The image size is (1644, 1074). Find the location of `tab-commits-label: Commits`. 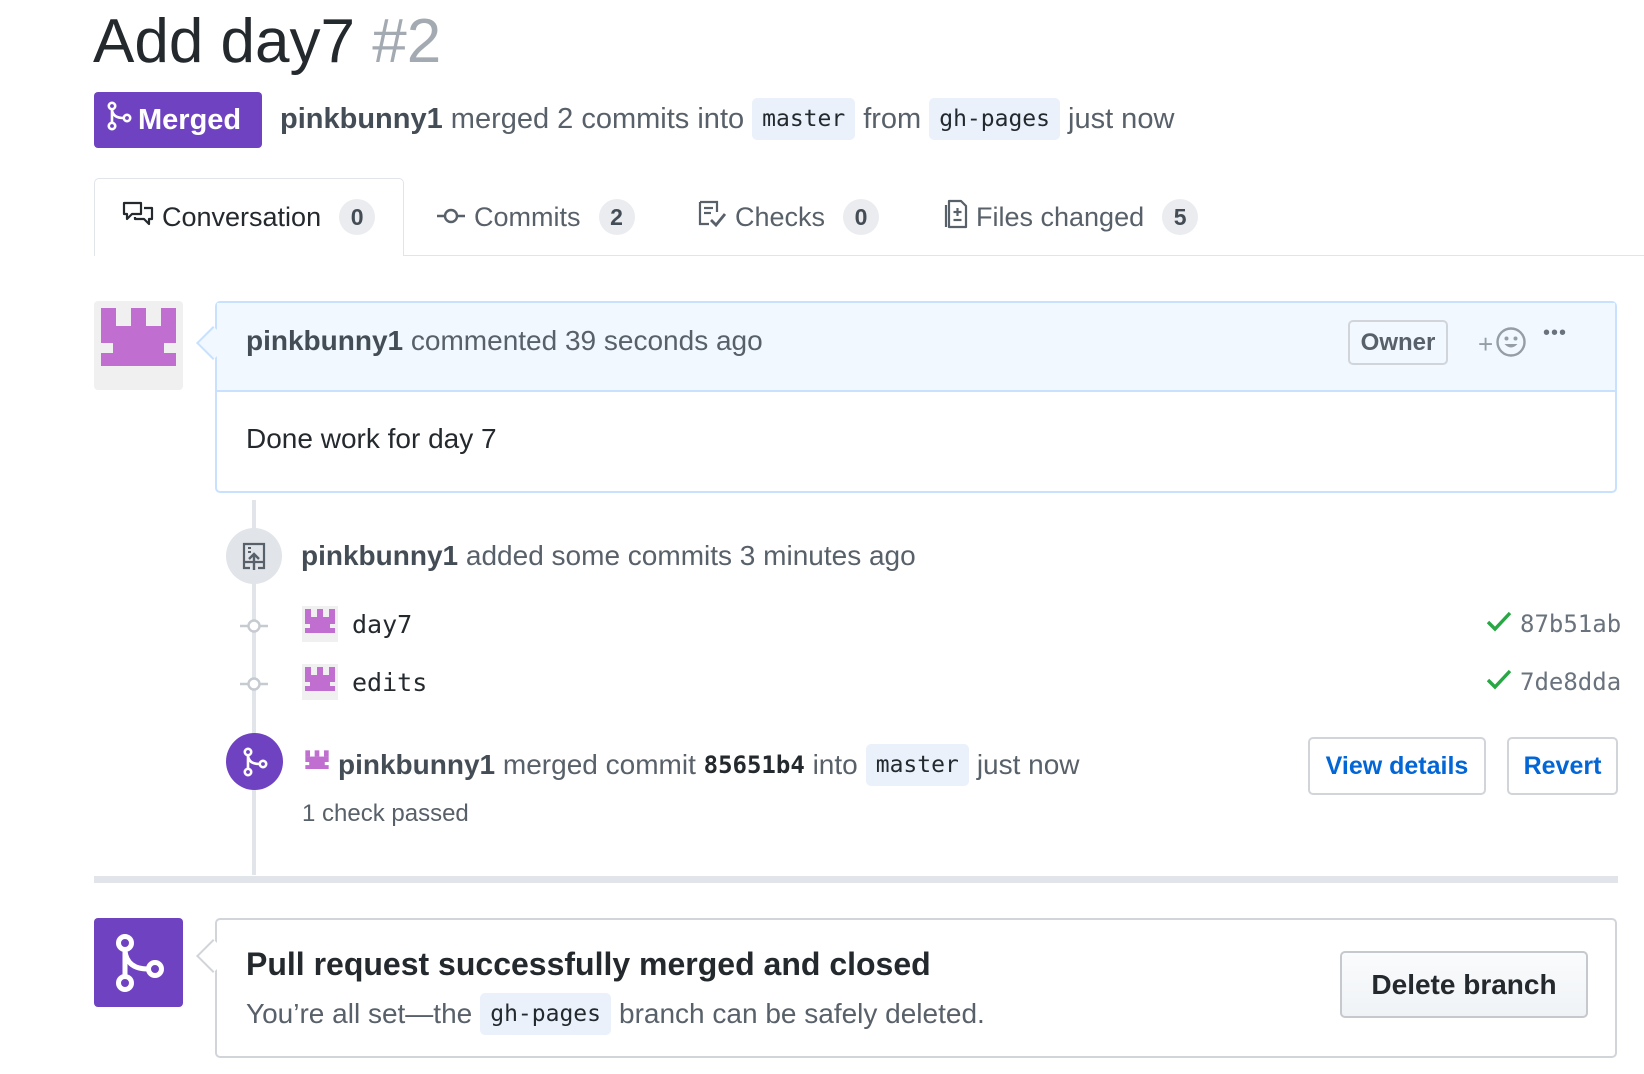

tab-commits-label: Commits is located at coordinates (527, 216).